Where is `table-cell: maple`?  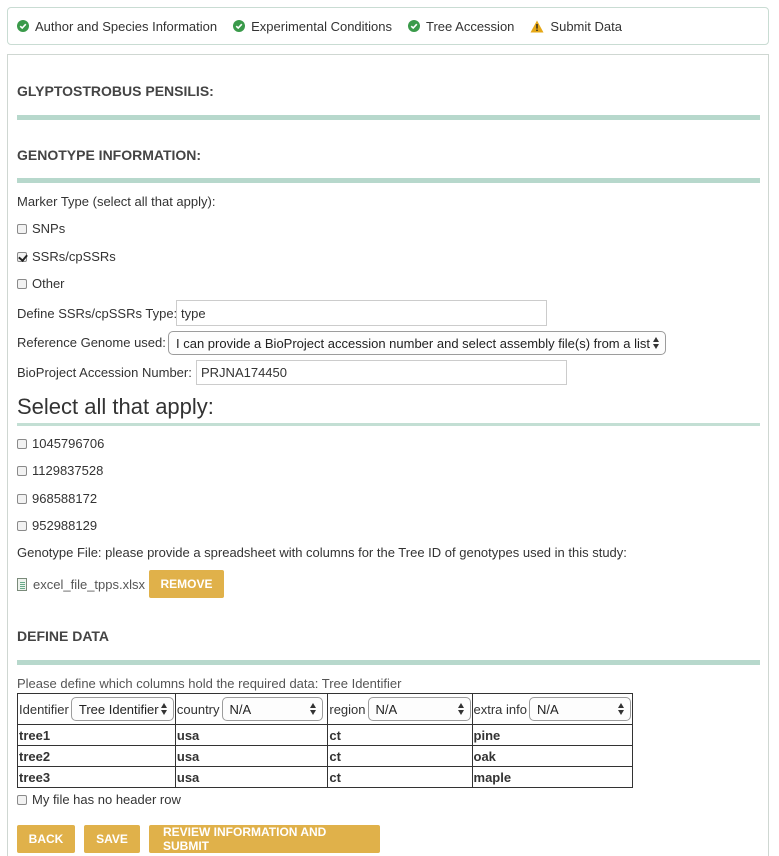 table-cell: maple is located at coordinates (552, 777).